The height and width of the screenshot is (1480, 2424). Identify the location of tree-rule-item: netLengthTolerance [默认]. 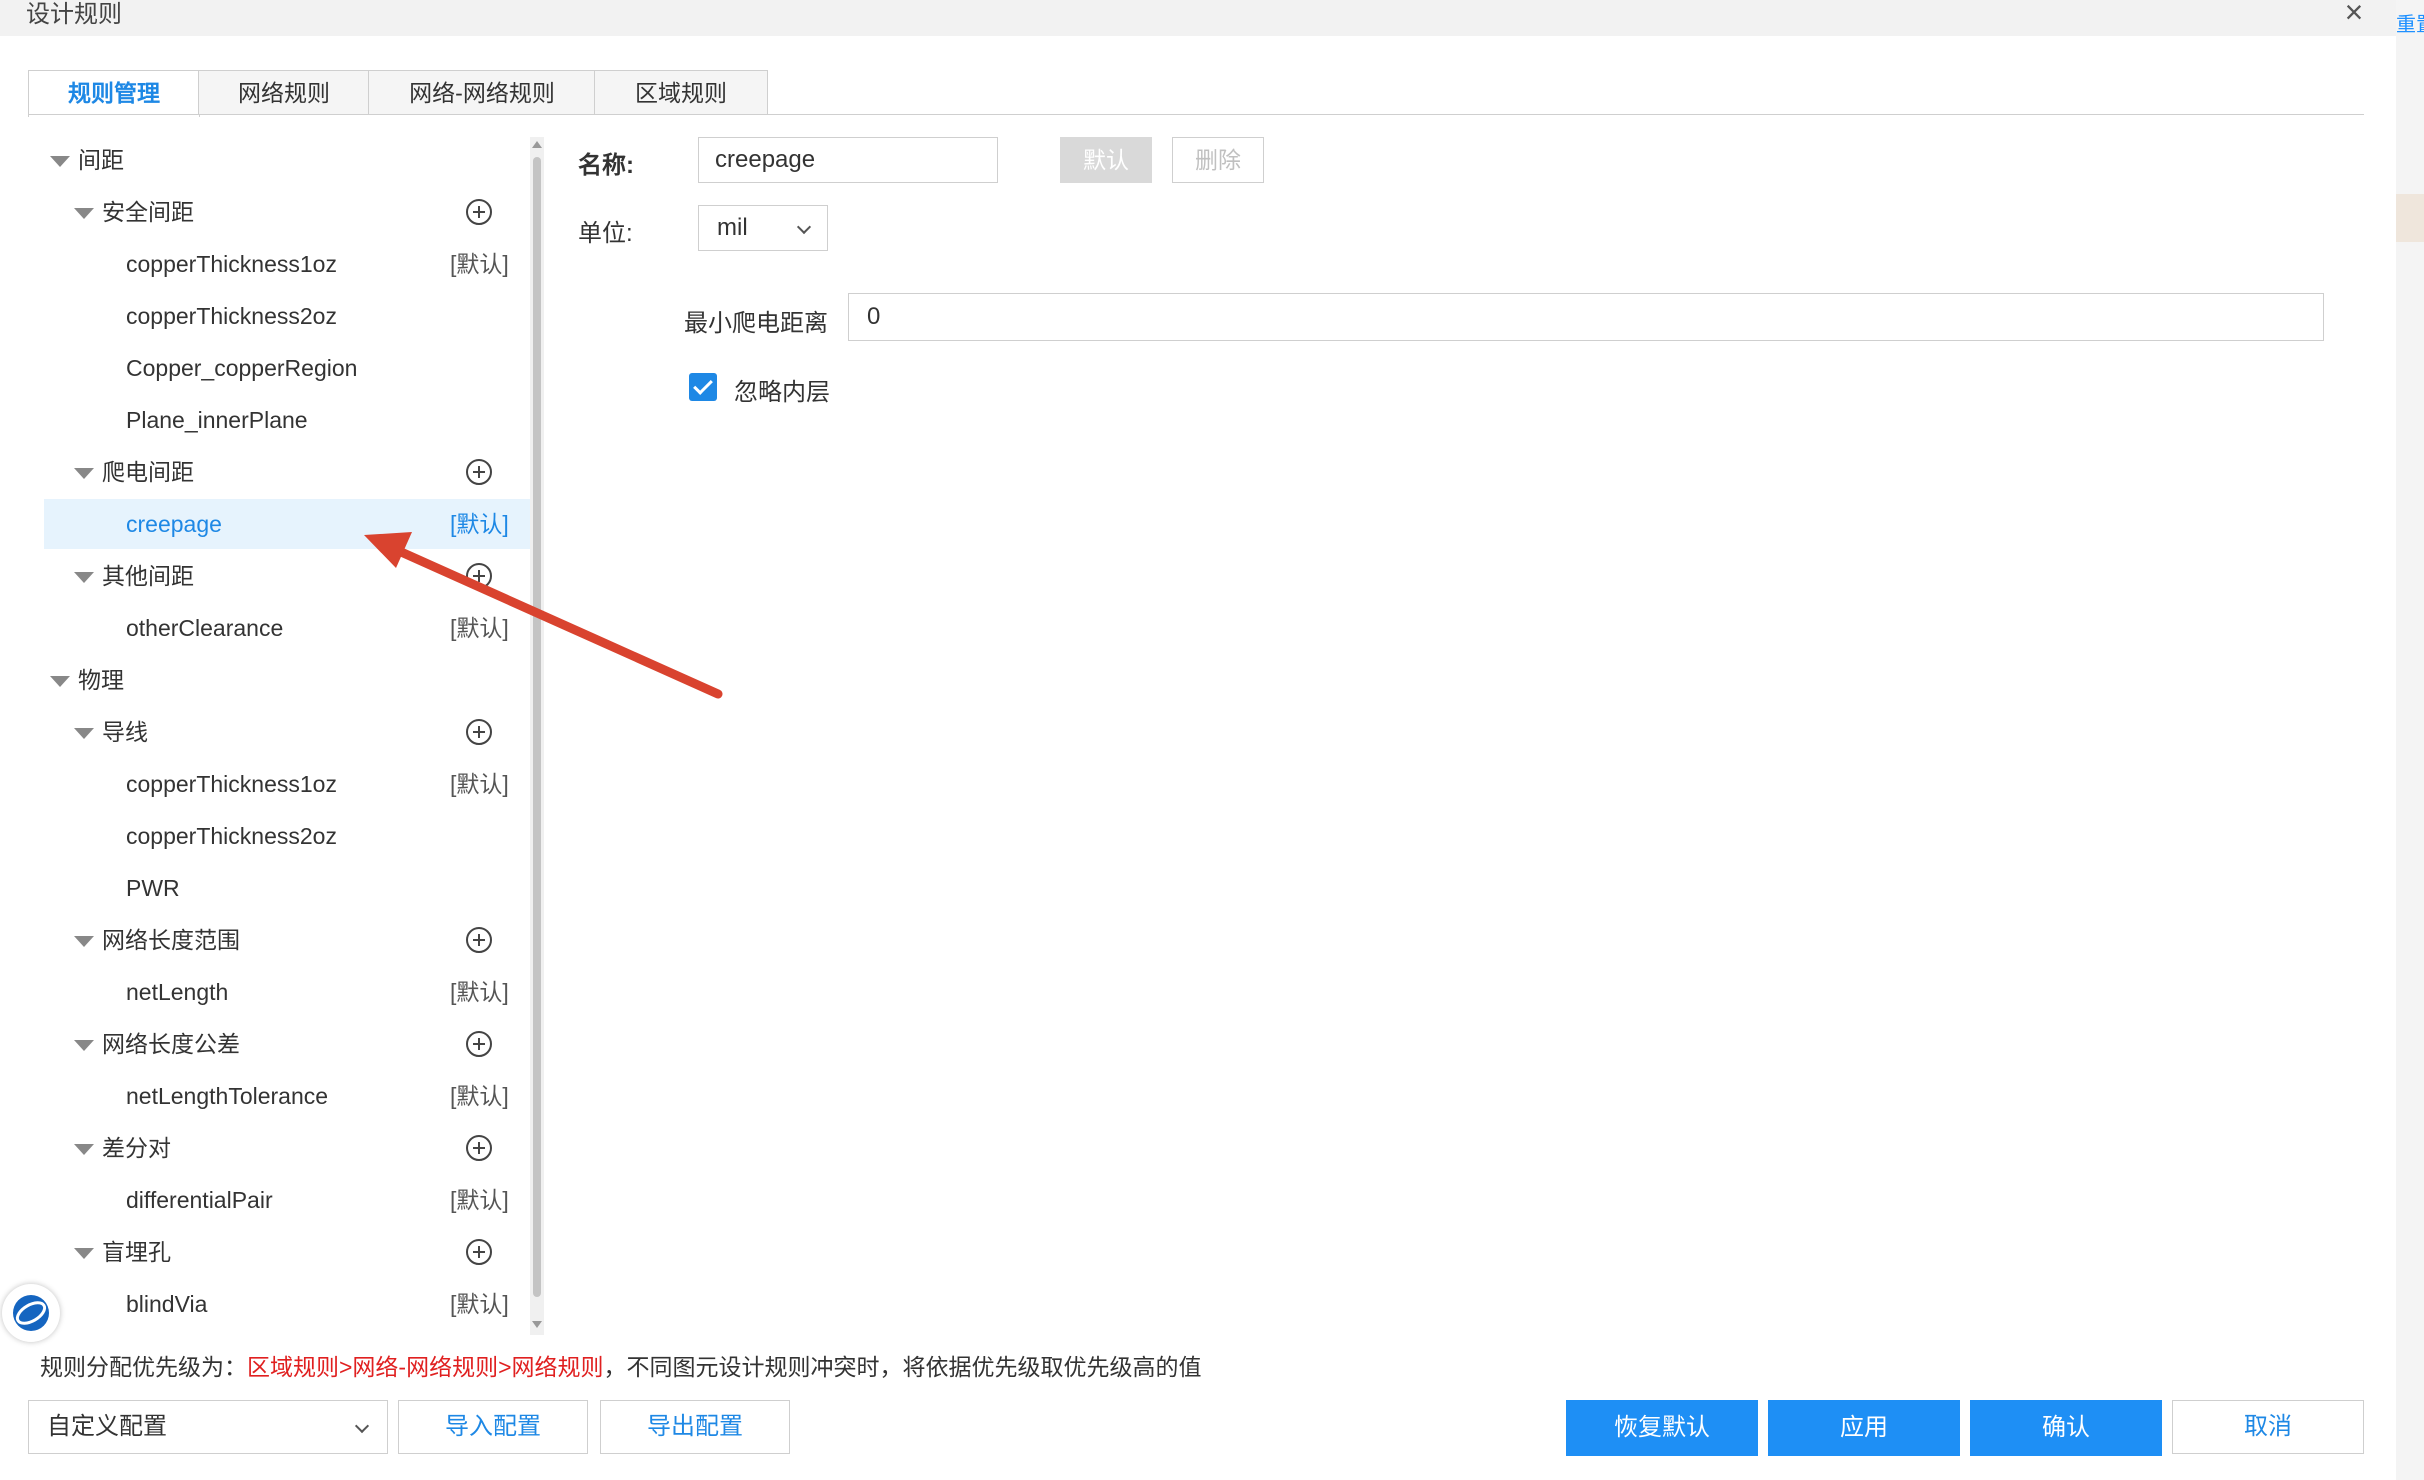
(287, 1096).